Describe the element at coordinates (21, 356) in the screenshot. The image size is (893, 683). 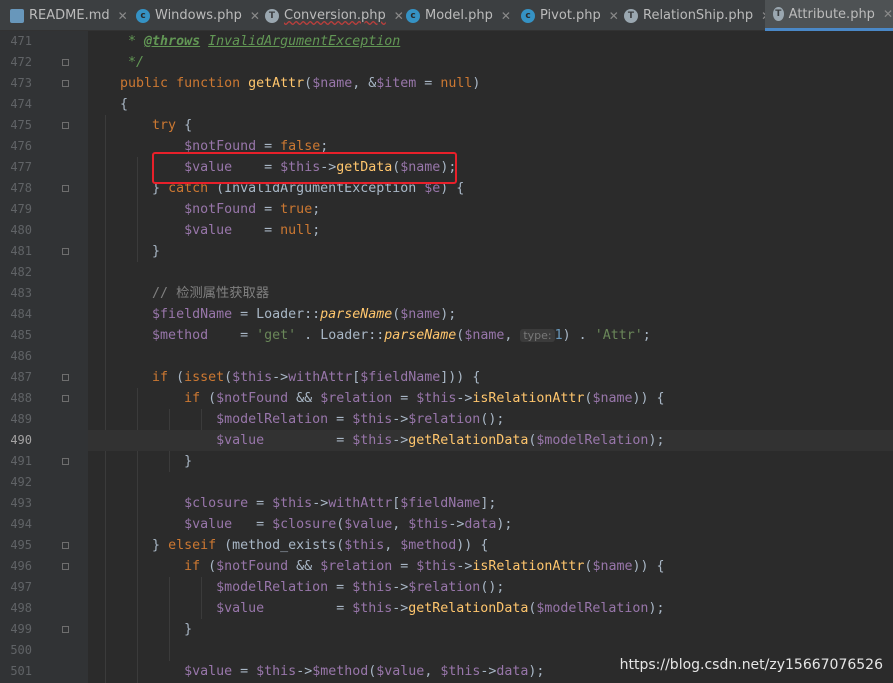
I see `line-number: 486` at that location.